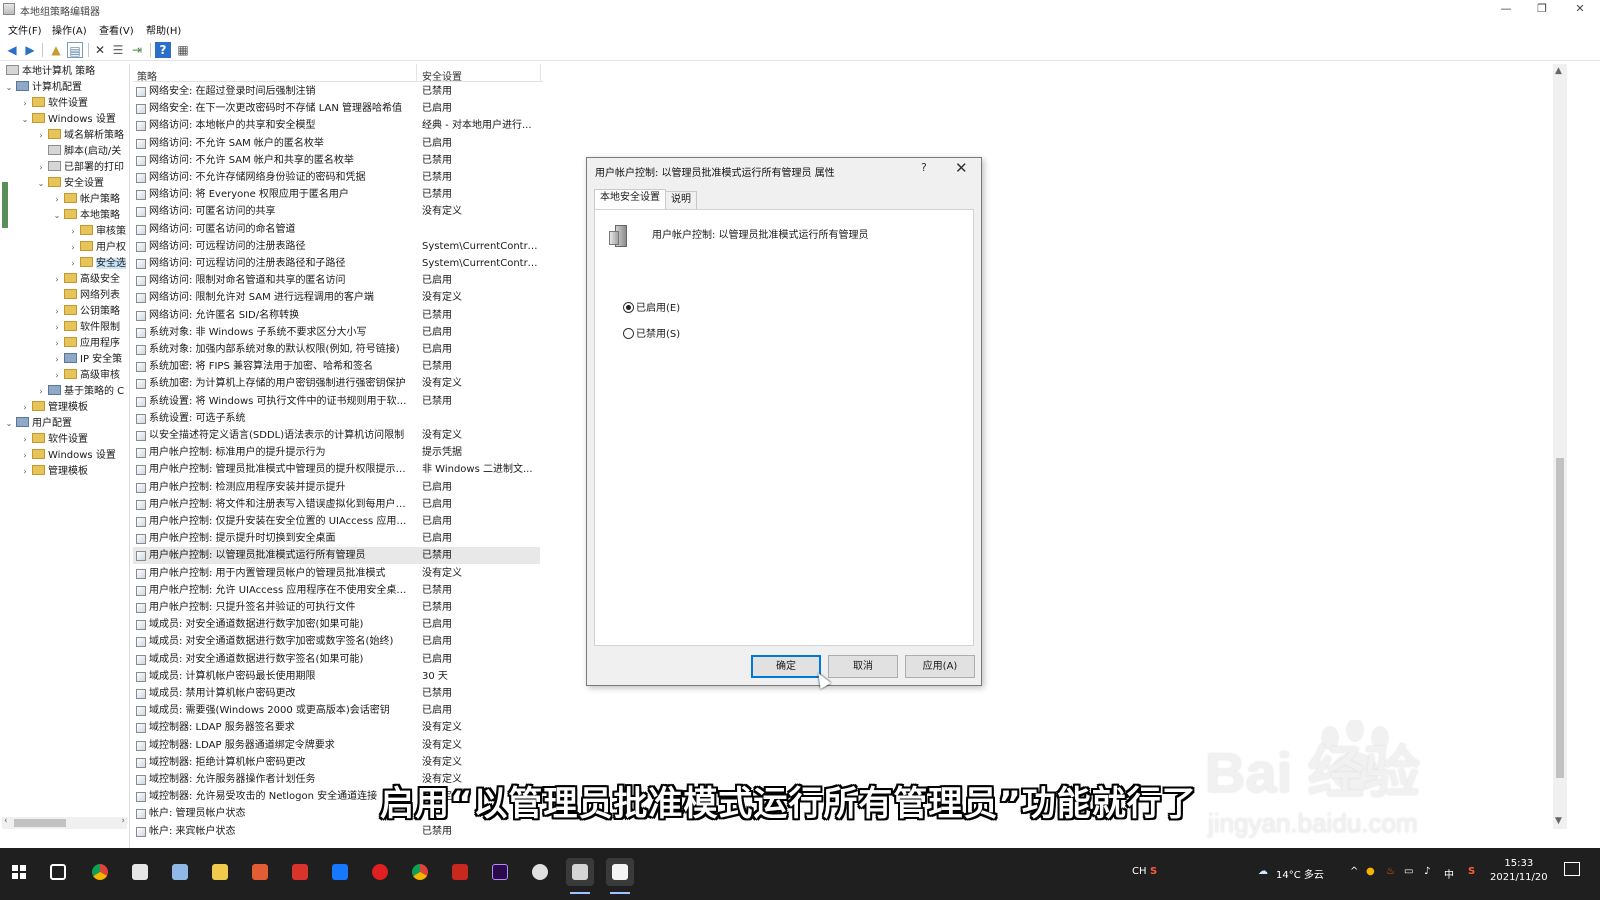  What do you see at coordinates (336, 401) in the screenshot?
I see `table-row: 系统设置: 将 Windows 可执行文件中的证书规则用于软件... 已禁用` at bounding box center [336, 401].